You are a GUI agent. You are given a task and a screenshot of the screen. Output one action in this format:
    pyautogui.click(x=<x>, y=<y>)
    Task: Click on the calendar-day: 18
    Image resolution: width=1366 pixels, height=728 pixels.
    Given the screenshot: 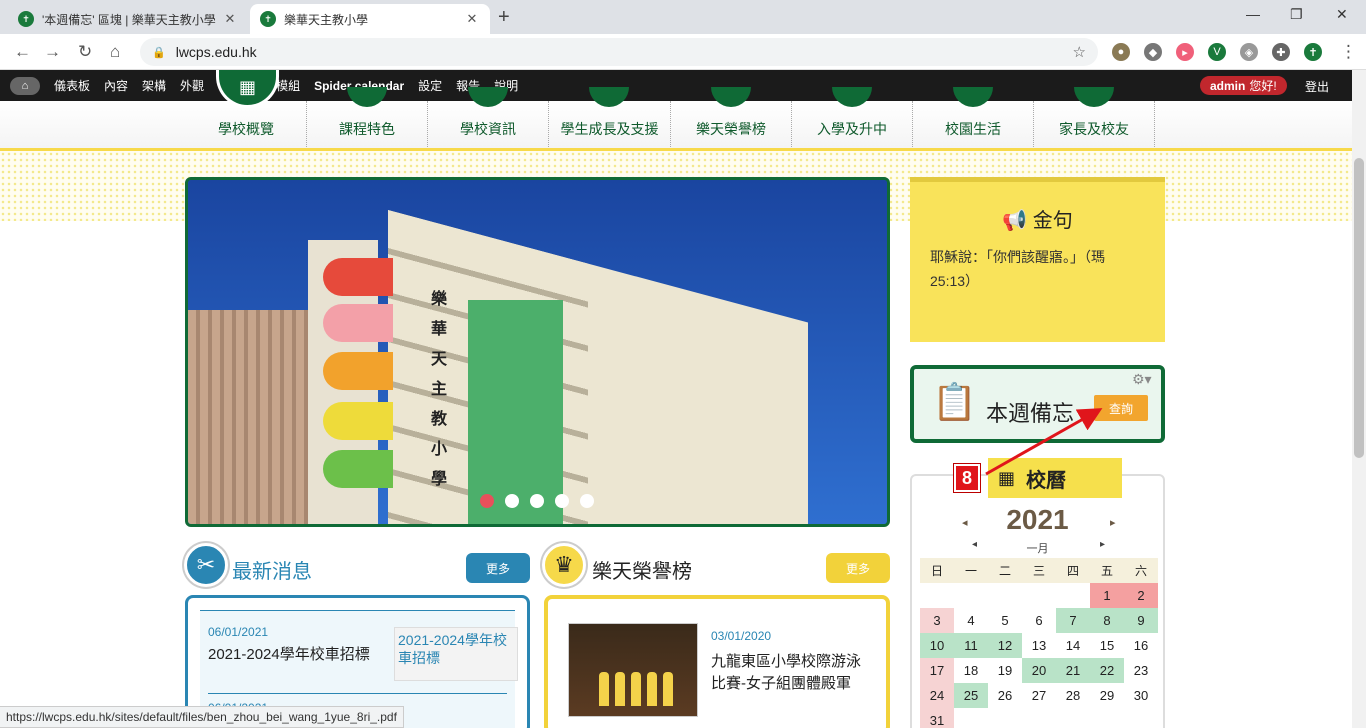 What is the action you would take?
    pyautogui.click(x=971, y=670)
    